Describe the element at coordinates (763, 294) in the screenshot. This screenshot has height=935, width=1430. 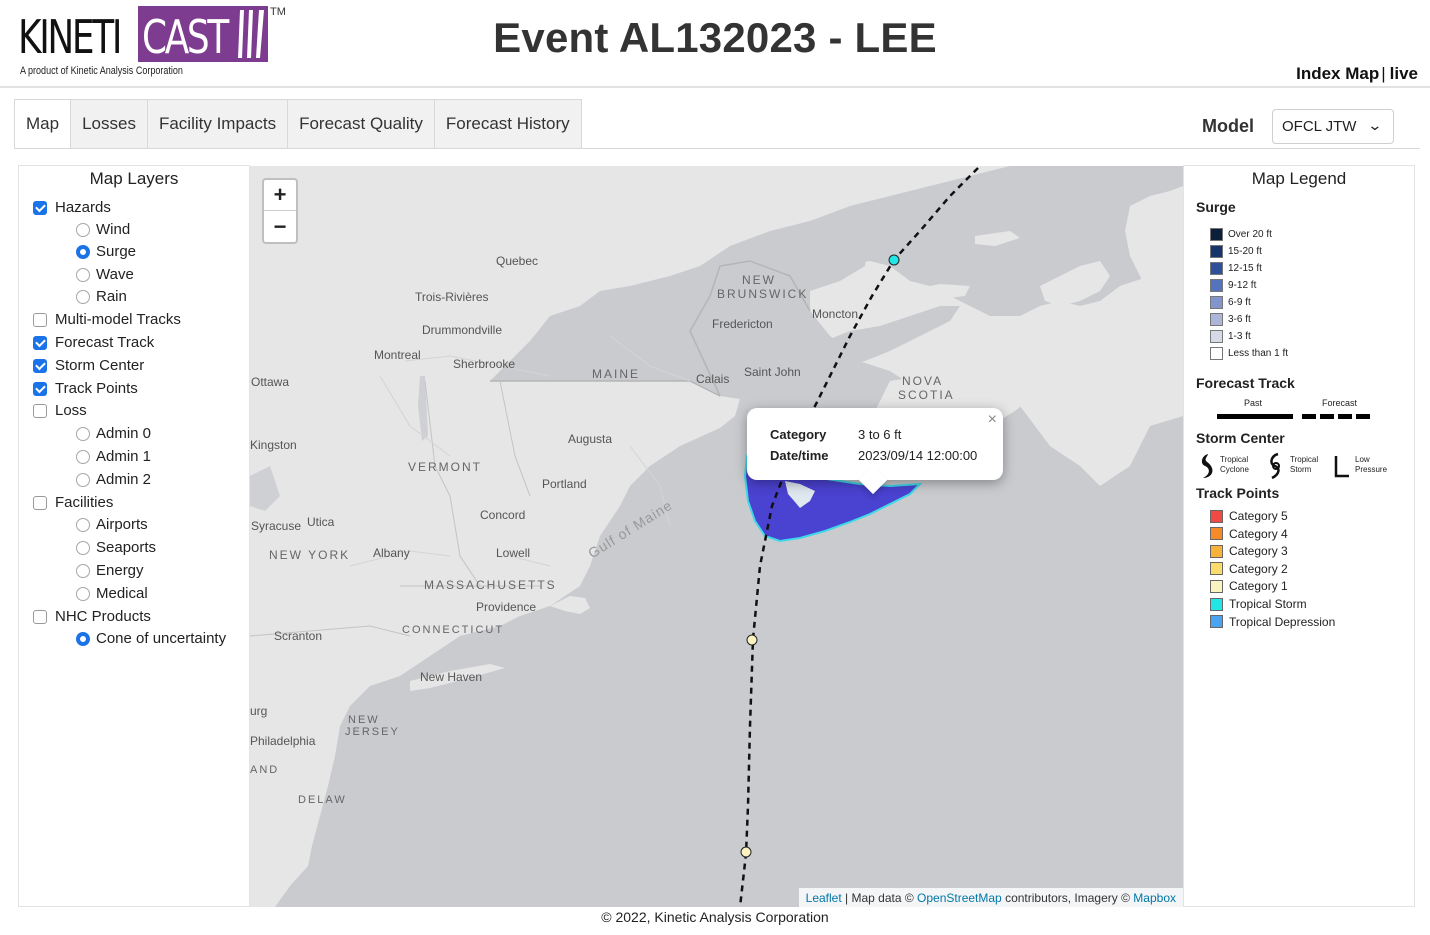
I see `map-label-new-brunswick-2: BRUNSWICK` at that location.